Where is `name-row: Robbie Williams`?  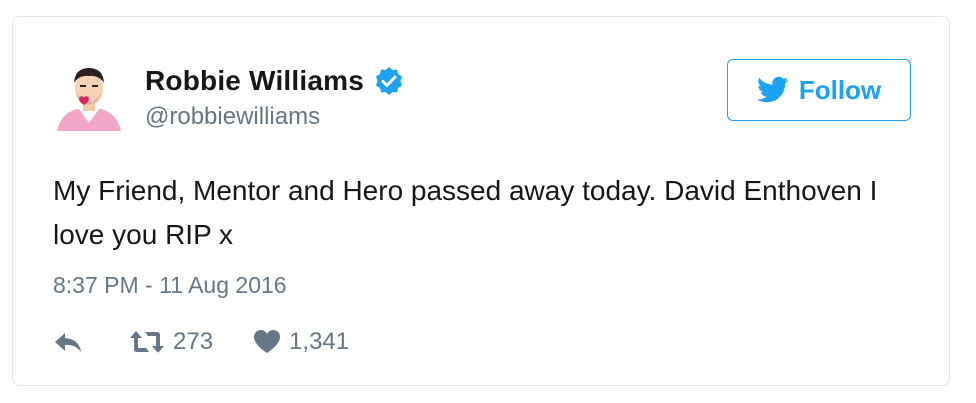
name-row: Robbie Williams is located at coordinates (274, 81).